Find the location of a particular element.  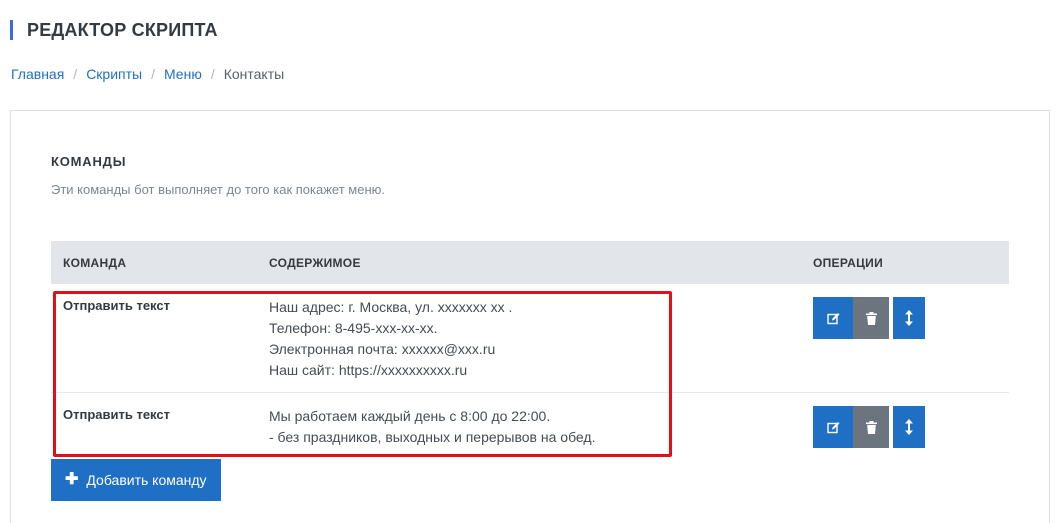

add-command-label: Добавить команду is located at coordinates (146, 480).